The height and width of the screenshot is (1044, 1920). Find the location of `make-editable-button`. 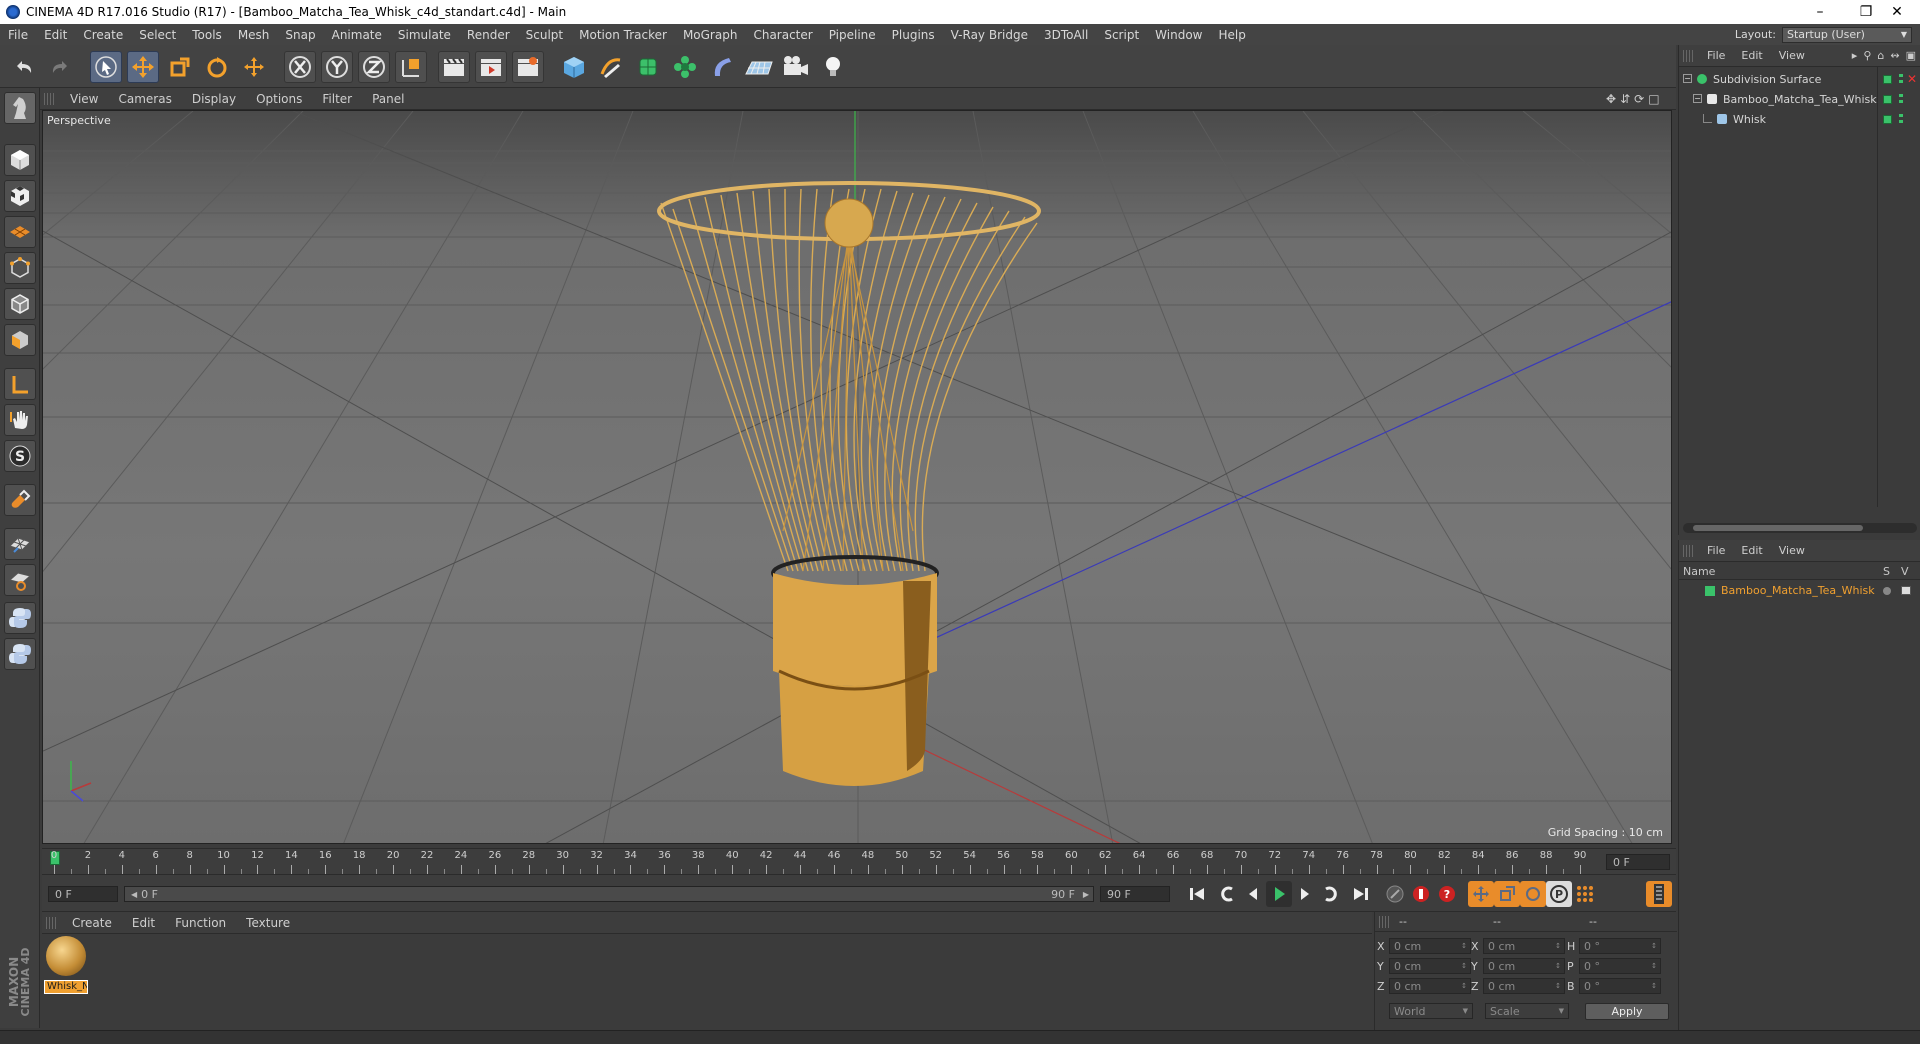

make-editable-button is located at coordinates (20, 108).